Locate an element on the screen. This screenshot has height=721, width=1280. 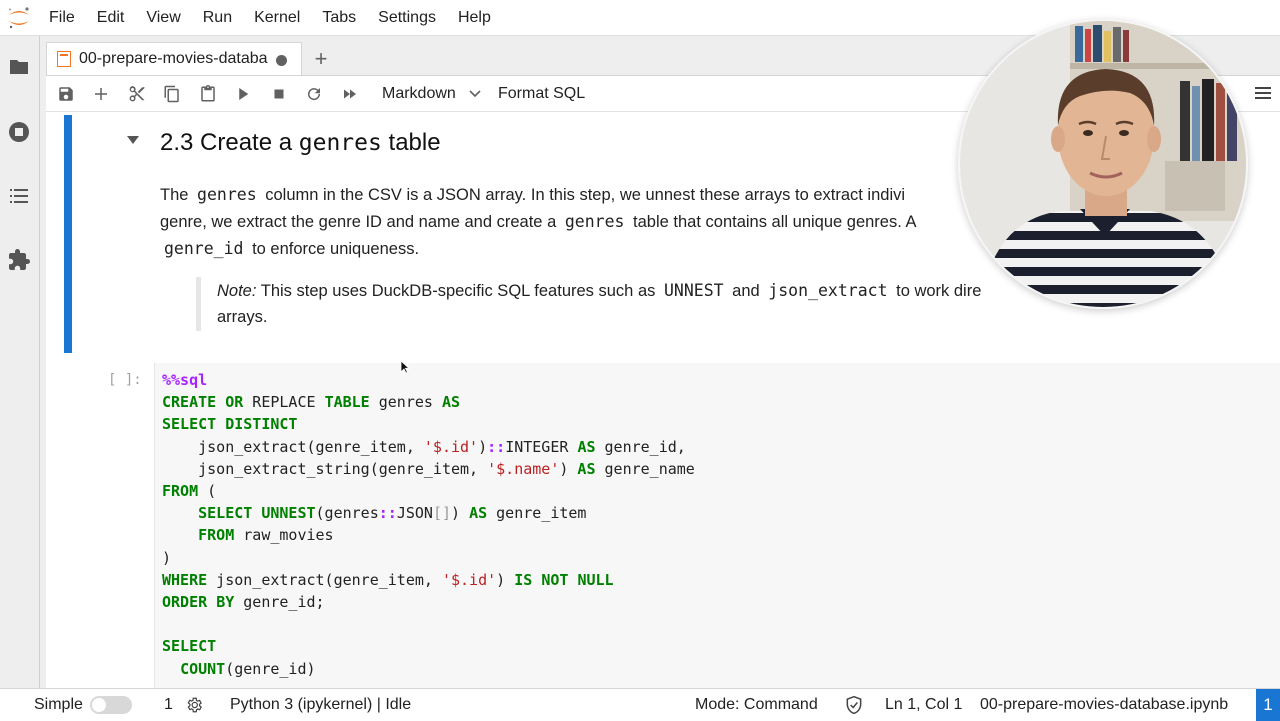
active-cell-indicator is located at coordinates (68, 234).